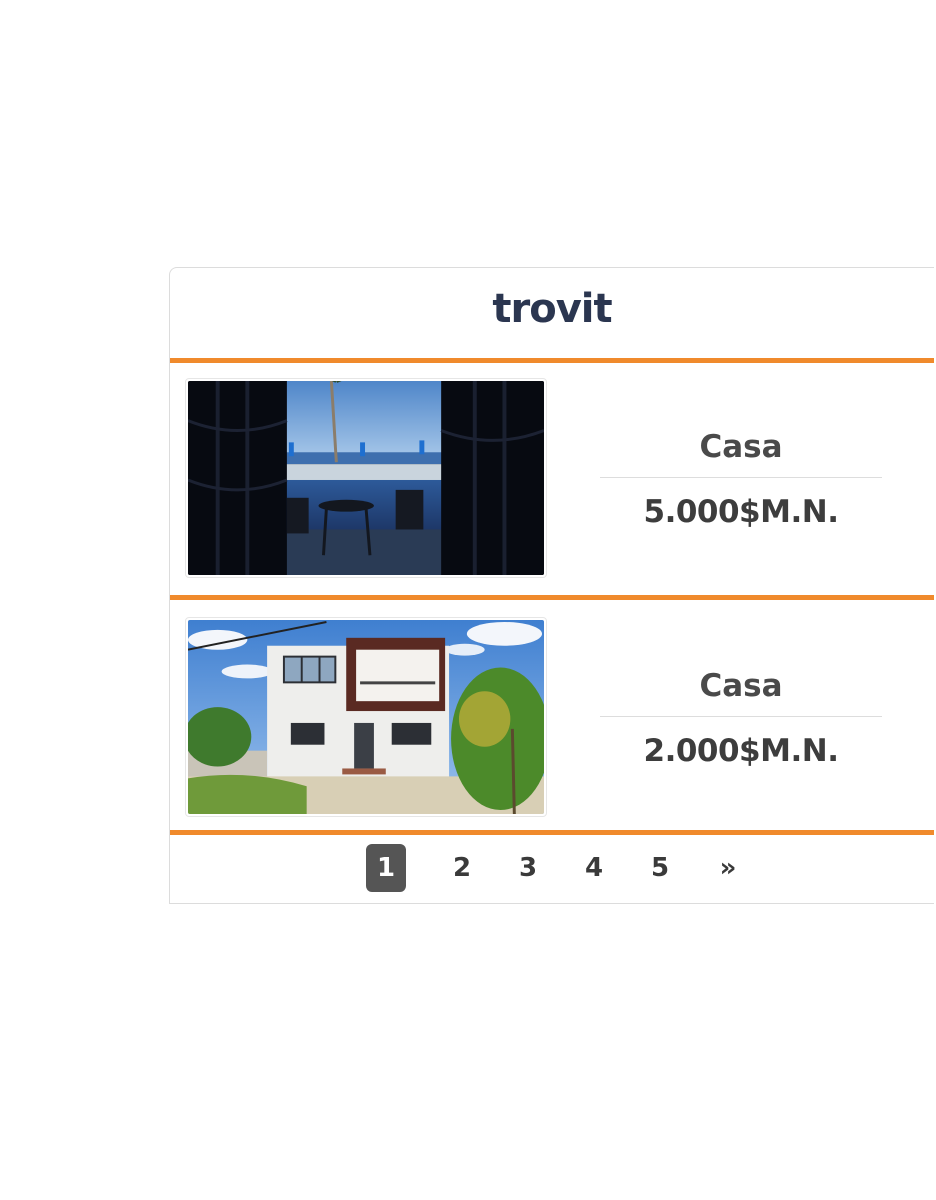 This screenshot has height=1200, width=936. Describe the element at coordinates (528, 868) in the screenshot. I see `page-3-button: 3` at that location.